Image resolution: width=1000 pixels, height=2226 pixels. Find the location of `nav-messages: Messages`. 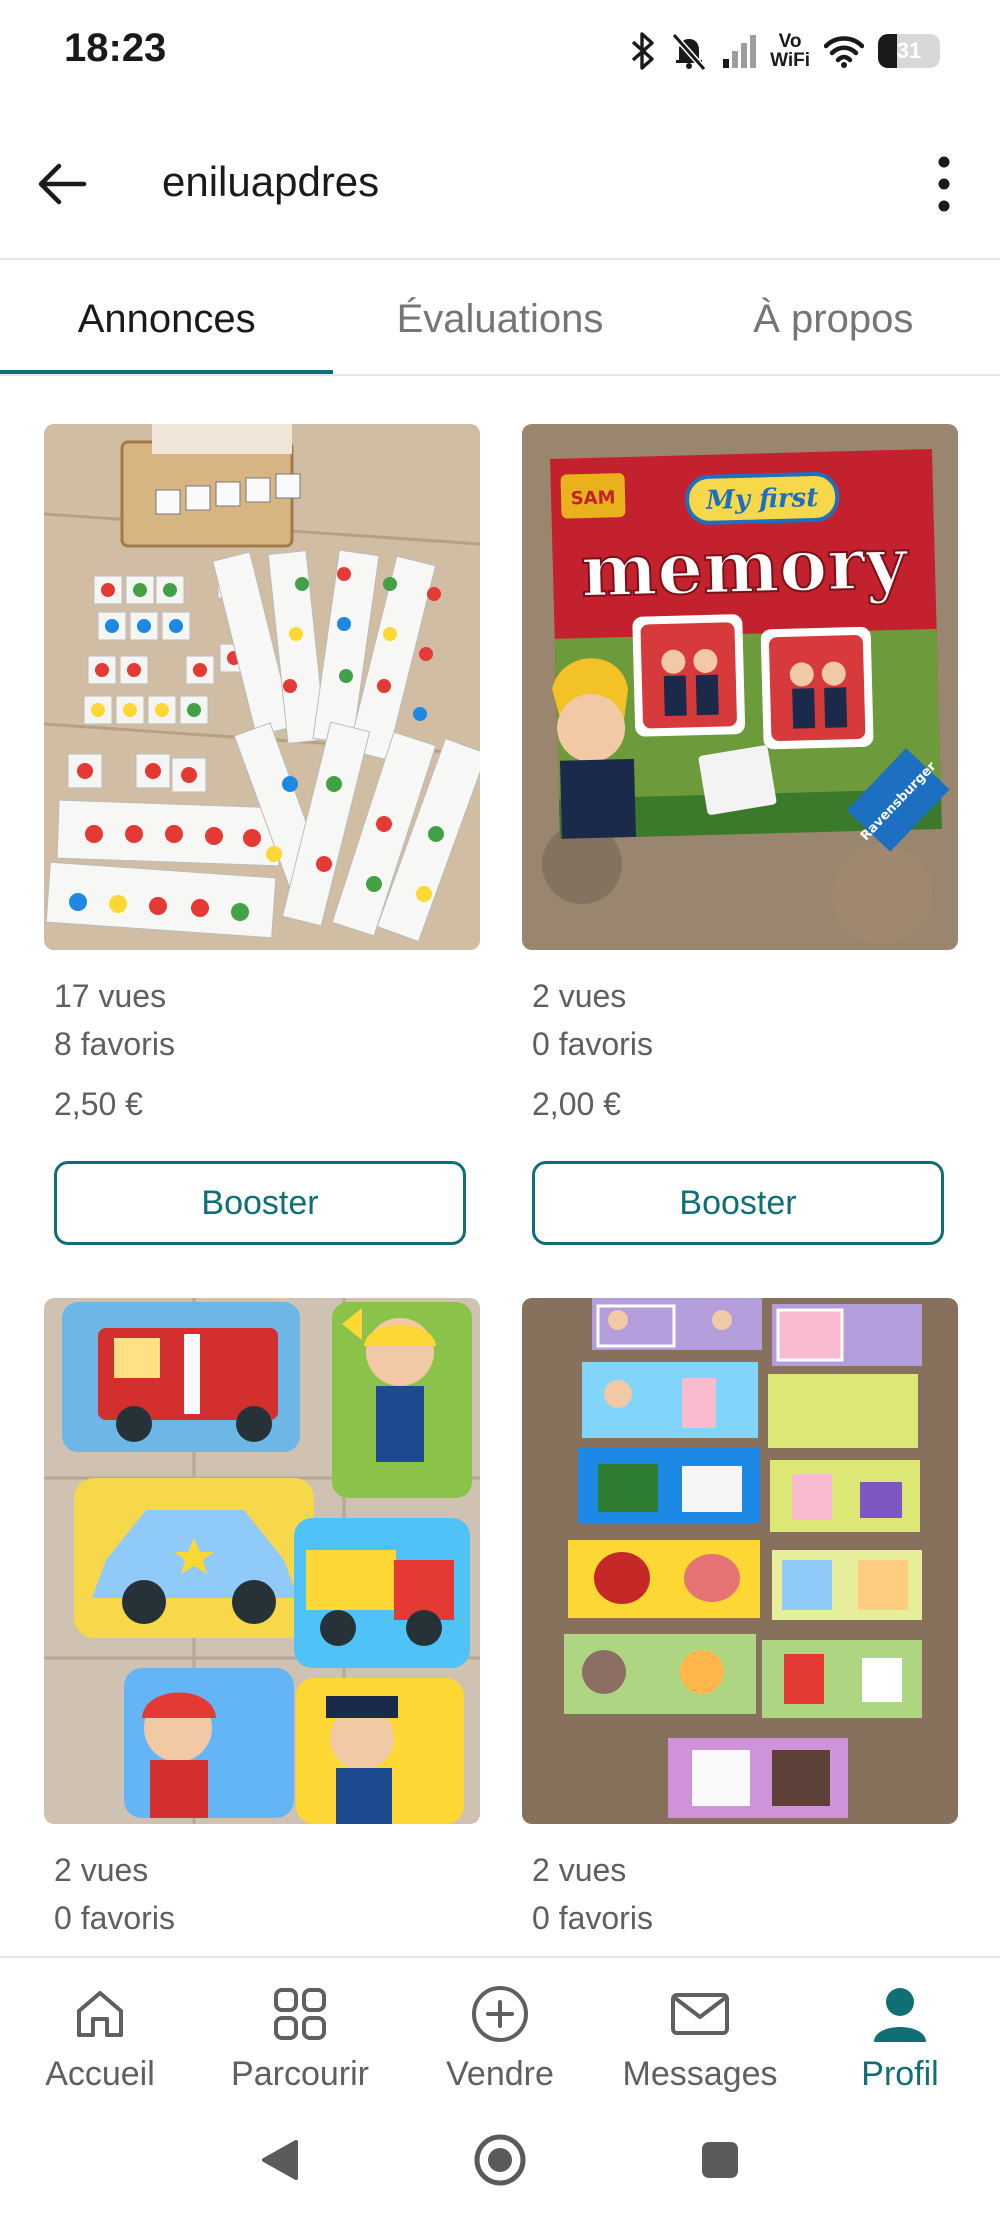

nav-messages: Messages is located at coordinates (700, 2026).